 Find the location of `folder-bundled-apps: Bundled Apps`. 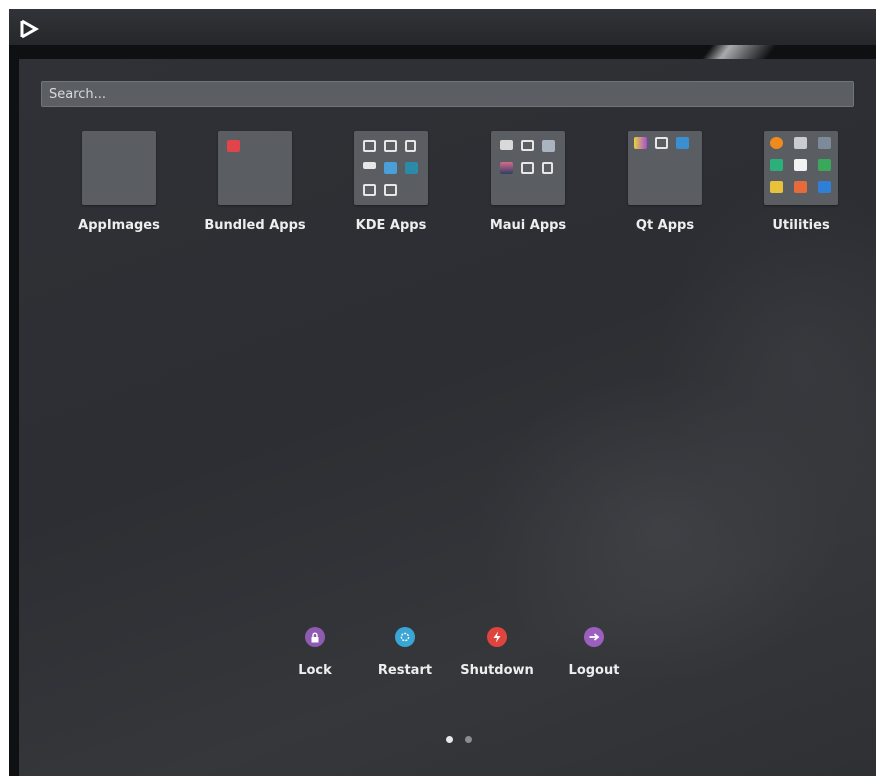

folder-bundled-apps: Bundled Apps is located at coordinates (255, 182).